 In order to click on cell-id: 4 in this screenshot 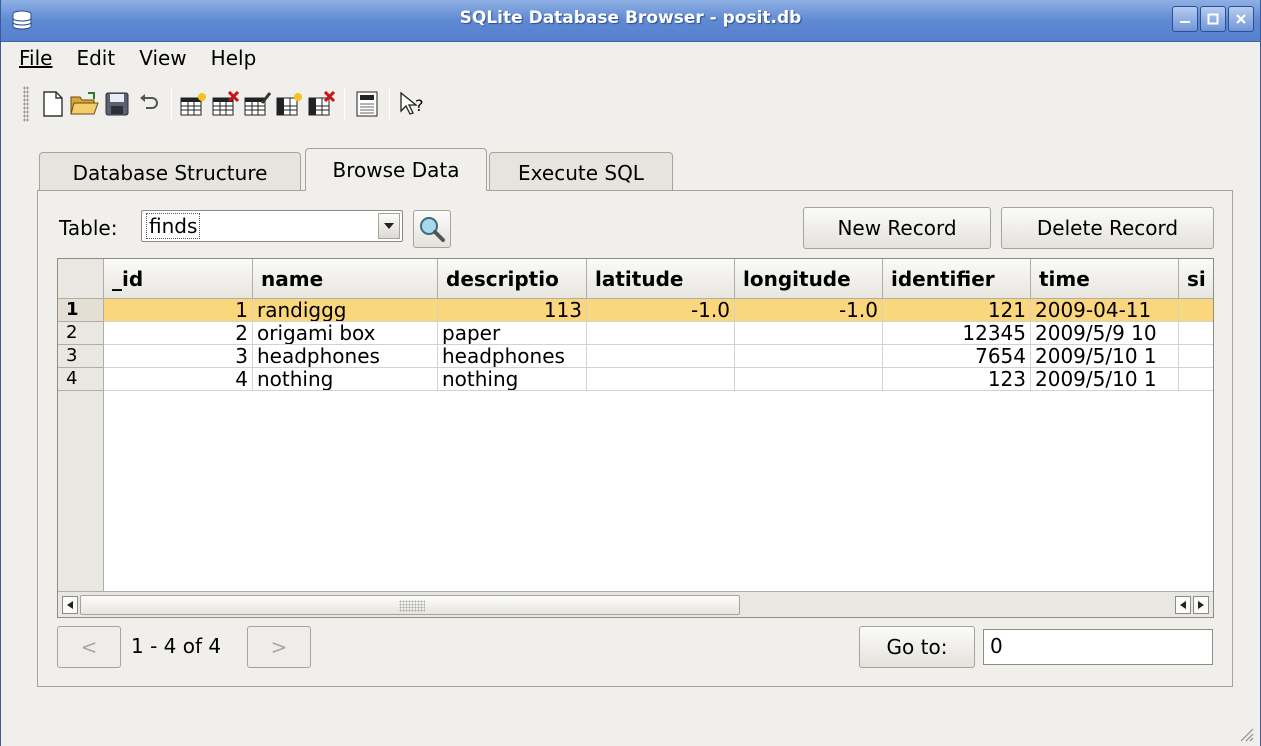, I will do `click(178, 379)`.